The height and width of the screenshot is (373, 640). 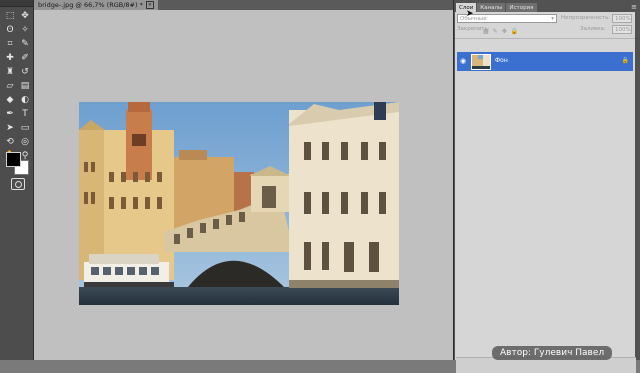 What do you see at coordinates (10, 16) in the screenshot?
I see `marquee-icon: ⬚` at bounding box center [10, 16].